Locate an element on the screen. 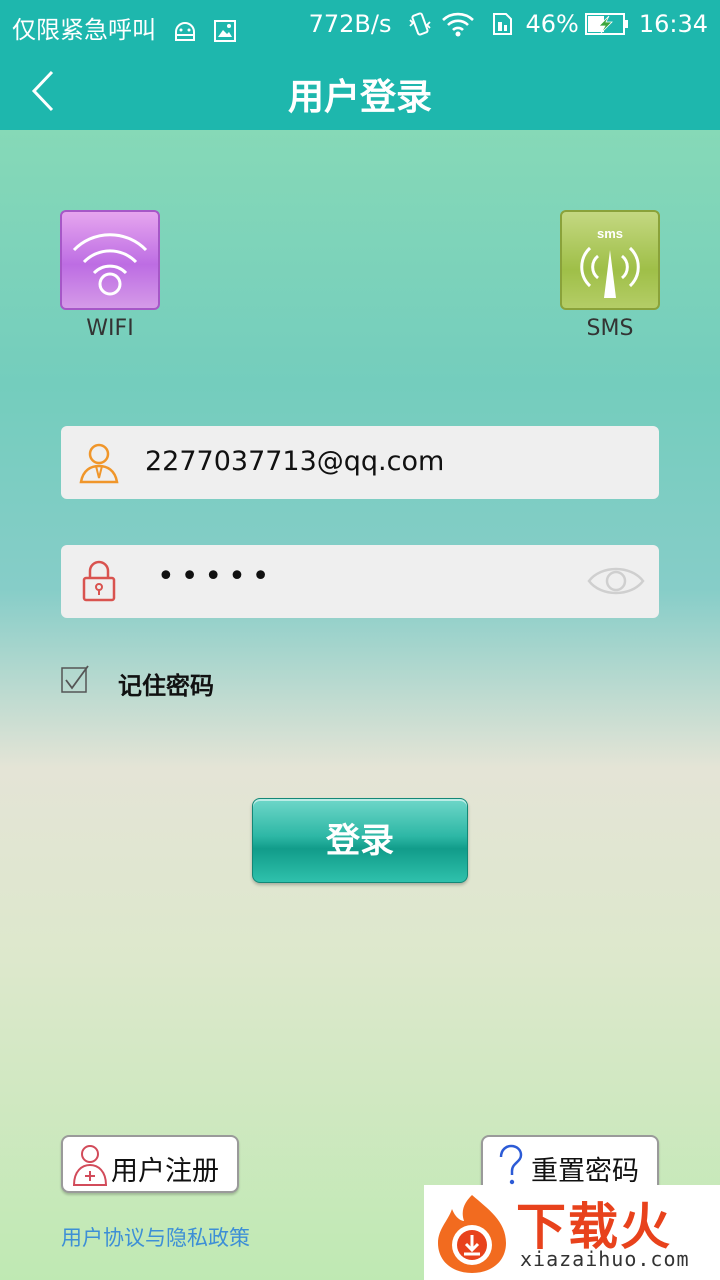  register-button: 用户注册 is located at coordinates (150, 1164).